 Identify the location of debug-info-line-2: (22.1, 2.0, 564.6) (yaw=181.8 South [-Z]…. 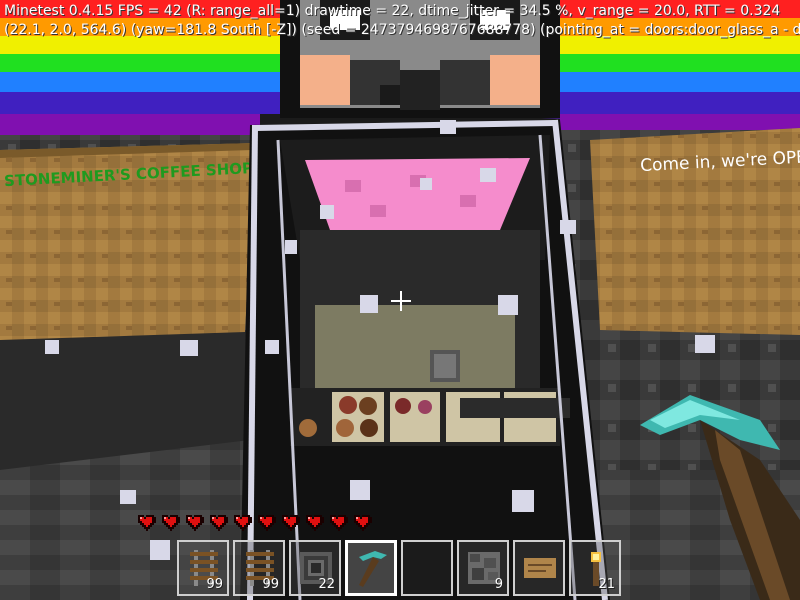
(402, 30).